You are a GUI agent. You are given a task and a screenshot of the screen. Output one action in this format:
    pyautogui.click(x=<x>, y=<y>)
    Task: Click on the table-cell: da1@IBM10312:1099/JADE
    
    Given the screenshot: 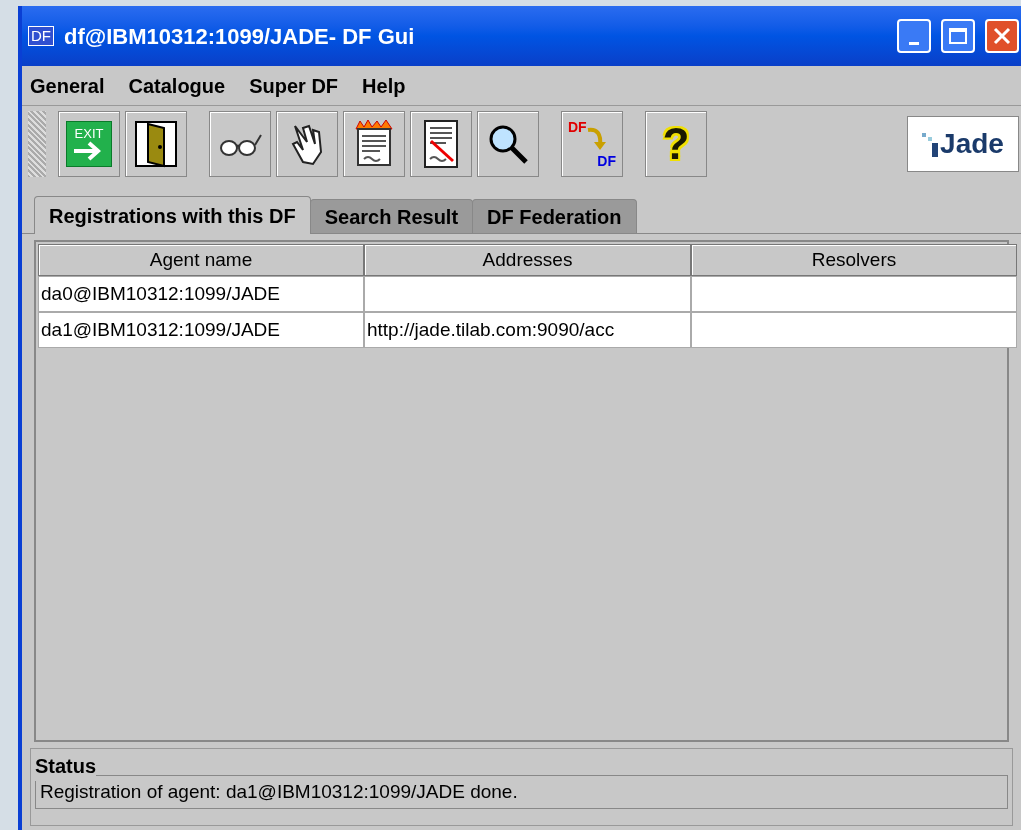 What is the action you would take?
    pyautogui.click(x=201, y=330)
    